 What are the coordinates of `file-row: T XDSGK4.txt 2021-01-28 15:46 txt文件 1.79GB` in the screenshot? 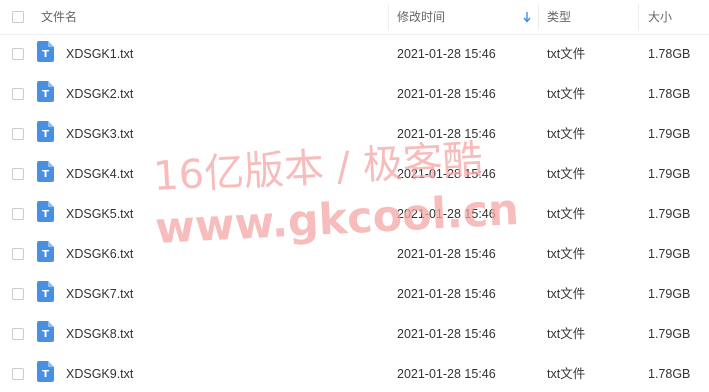 It's located at (354, 174).